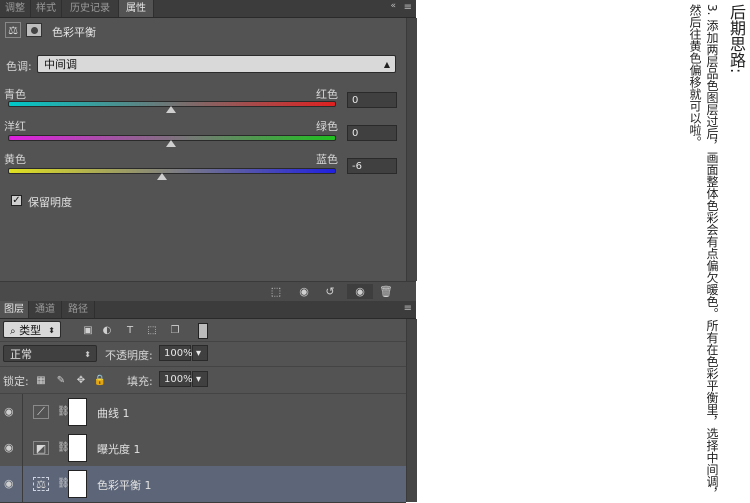  I want to click on fill-dropdown-icon: ▾, so click(200, 379).